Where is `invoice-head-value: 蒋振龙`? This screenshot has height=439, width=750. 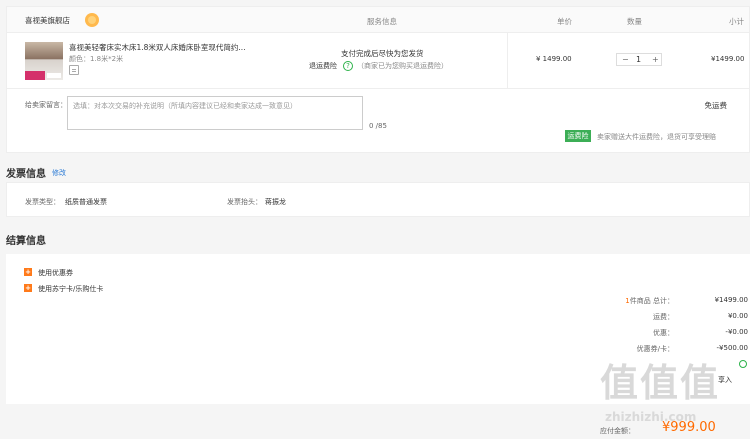
invoice-head-value: 蒋振龙 is located at coordinates (275, 202).